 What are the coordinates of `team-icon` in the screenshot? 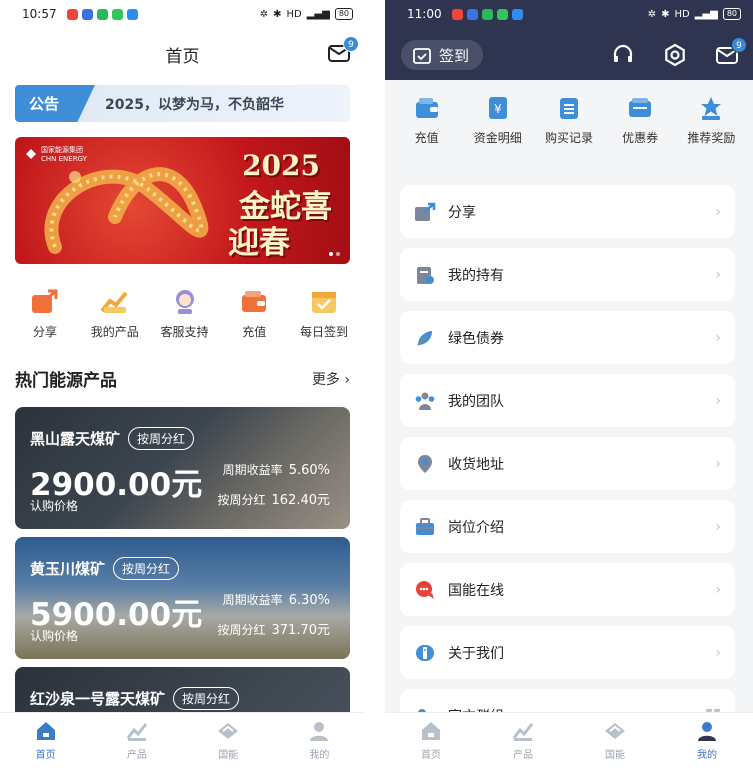 It's located at (425, 401).